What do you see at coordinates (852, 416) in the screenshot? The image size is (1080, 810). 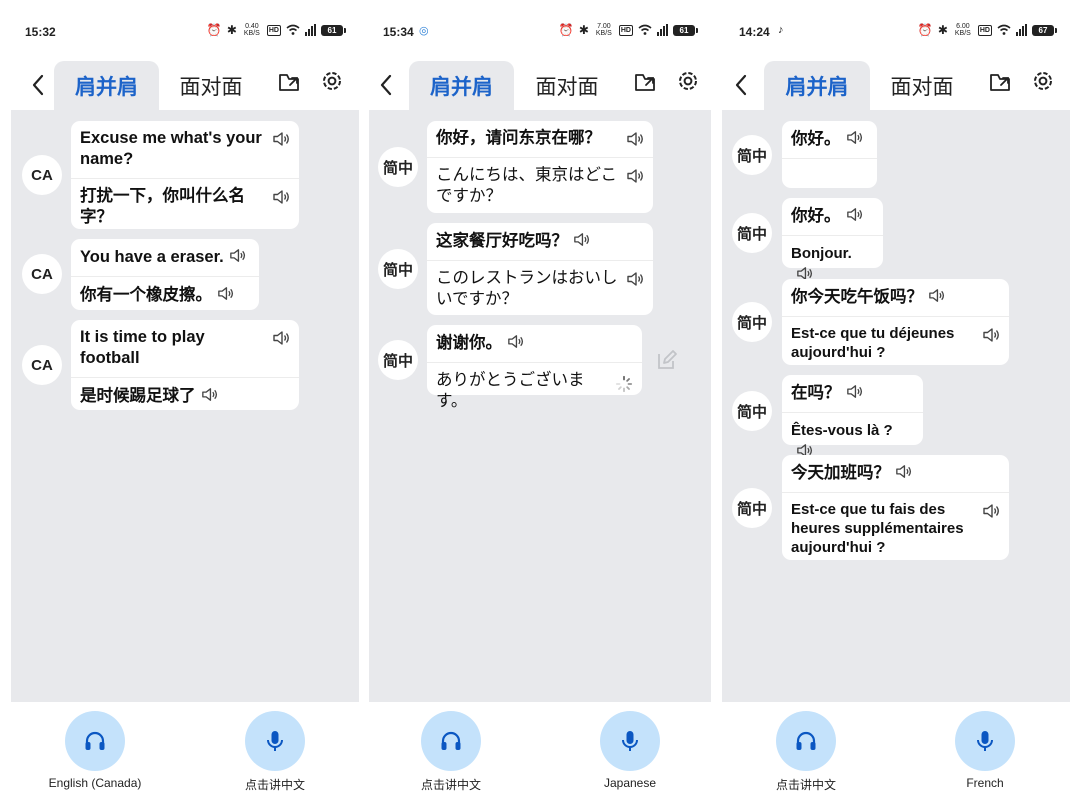 I see `message-card: 在吗？ Êtes-vous là ?` at bounding box center [852, 416].